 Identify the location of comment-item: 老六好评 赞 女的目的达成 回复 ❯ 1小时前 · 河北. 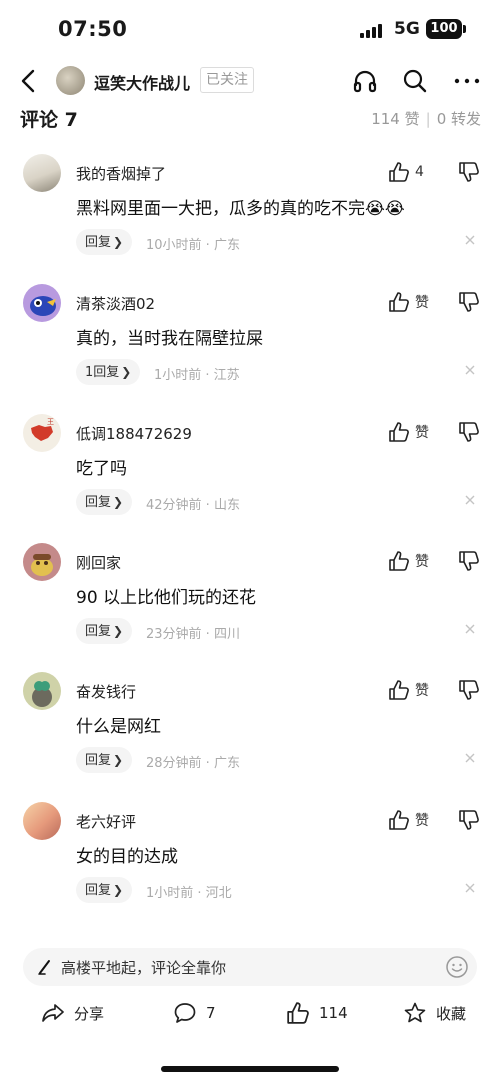
(250, 867).